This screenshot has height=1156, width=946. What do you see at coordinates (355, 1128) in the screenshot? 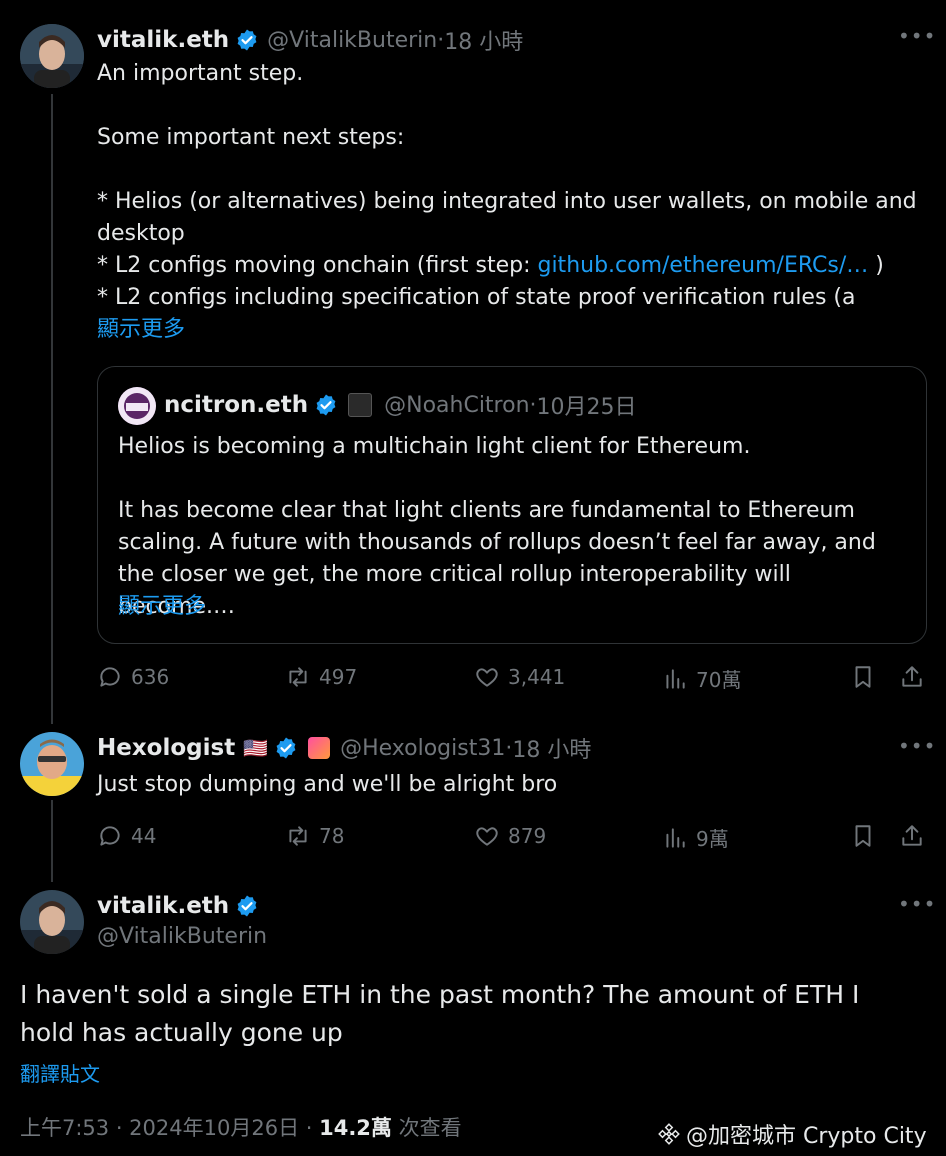
I see `views-count: 14.2萬` at bounding box center [355, 1128].